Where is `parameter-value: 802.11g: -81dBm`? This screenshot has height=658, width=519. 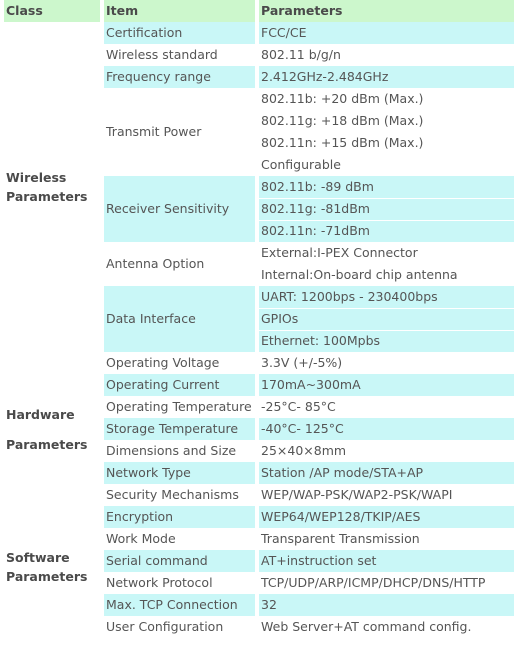 parameter-value: 802.11g: -81dBm is located at coordinates (386, 209).